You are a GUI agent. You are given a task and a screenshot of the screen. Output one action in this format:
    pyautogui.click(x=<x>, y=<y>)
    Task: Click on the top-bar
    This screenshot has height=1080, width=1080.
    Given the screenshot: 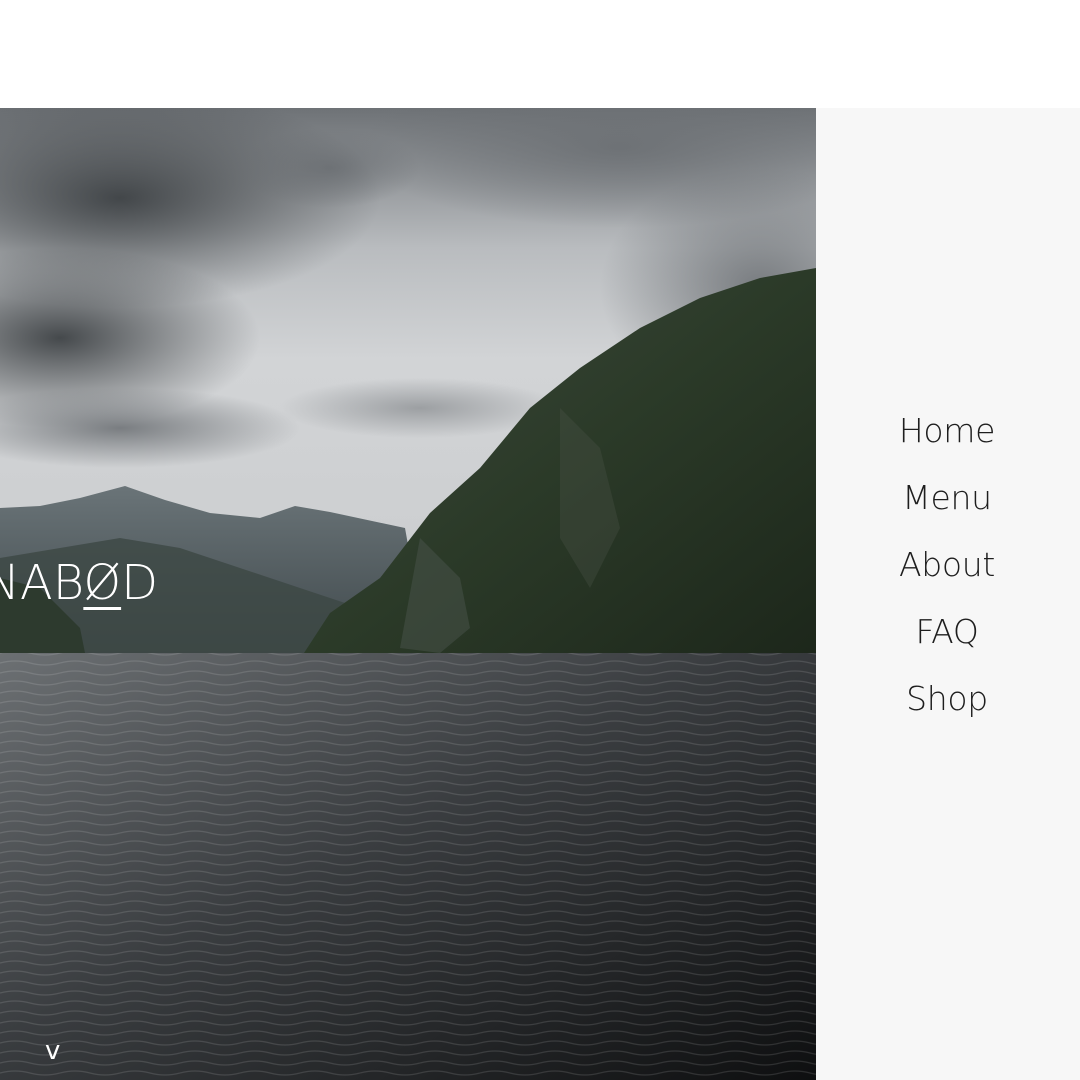 What is the action you would take?
    pyautogui.click(x=540, y=54)
    